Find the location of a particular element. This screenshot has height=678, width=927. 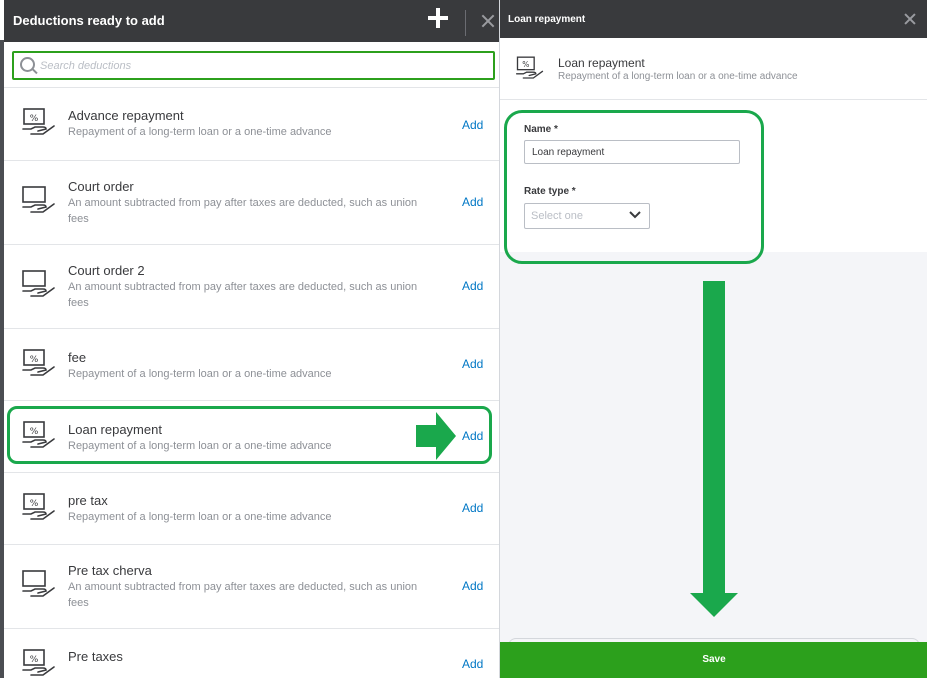

item-name: Court order is located at coordinates (101, 186).